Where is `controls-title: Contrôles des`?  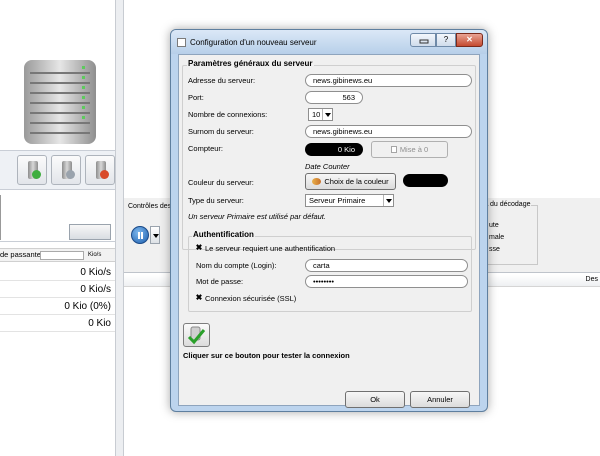
controls-title: Contrôles des is located at coordinates (150, 206).